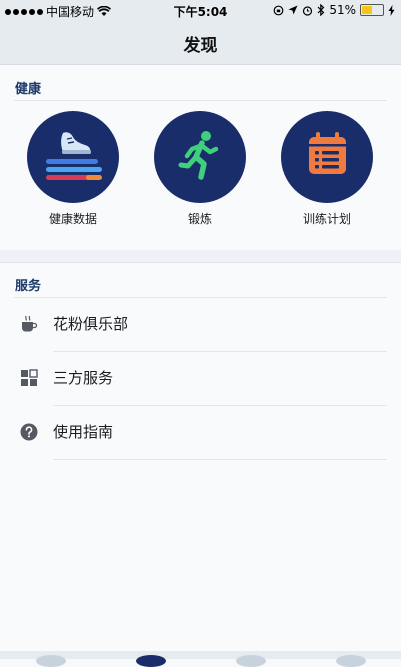  I want to click on alarm-clock-icon, so click(308, 10).